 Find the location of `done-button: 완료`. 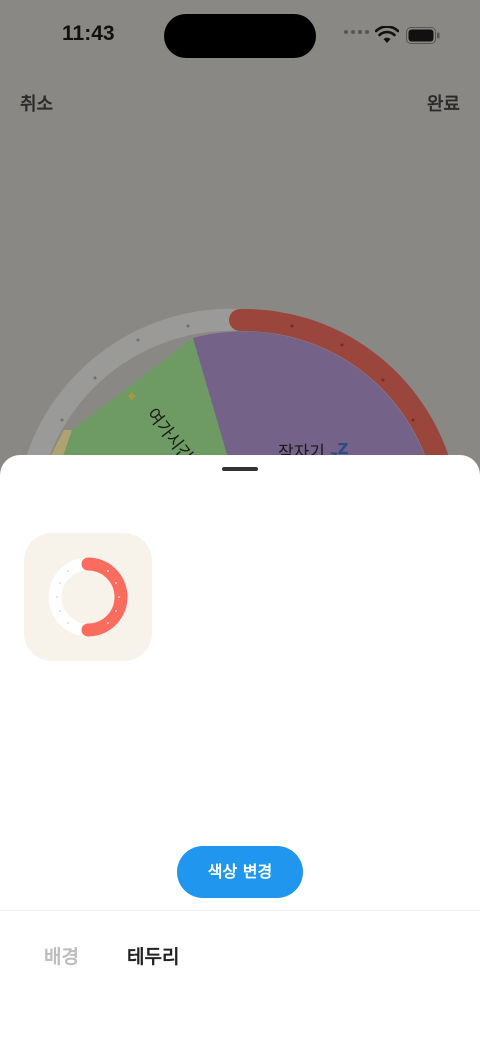

done-button: 완료 is located at coordinates (443, 103).